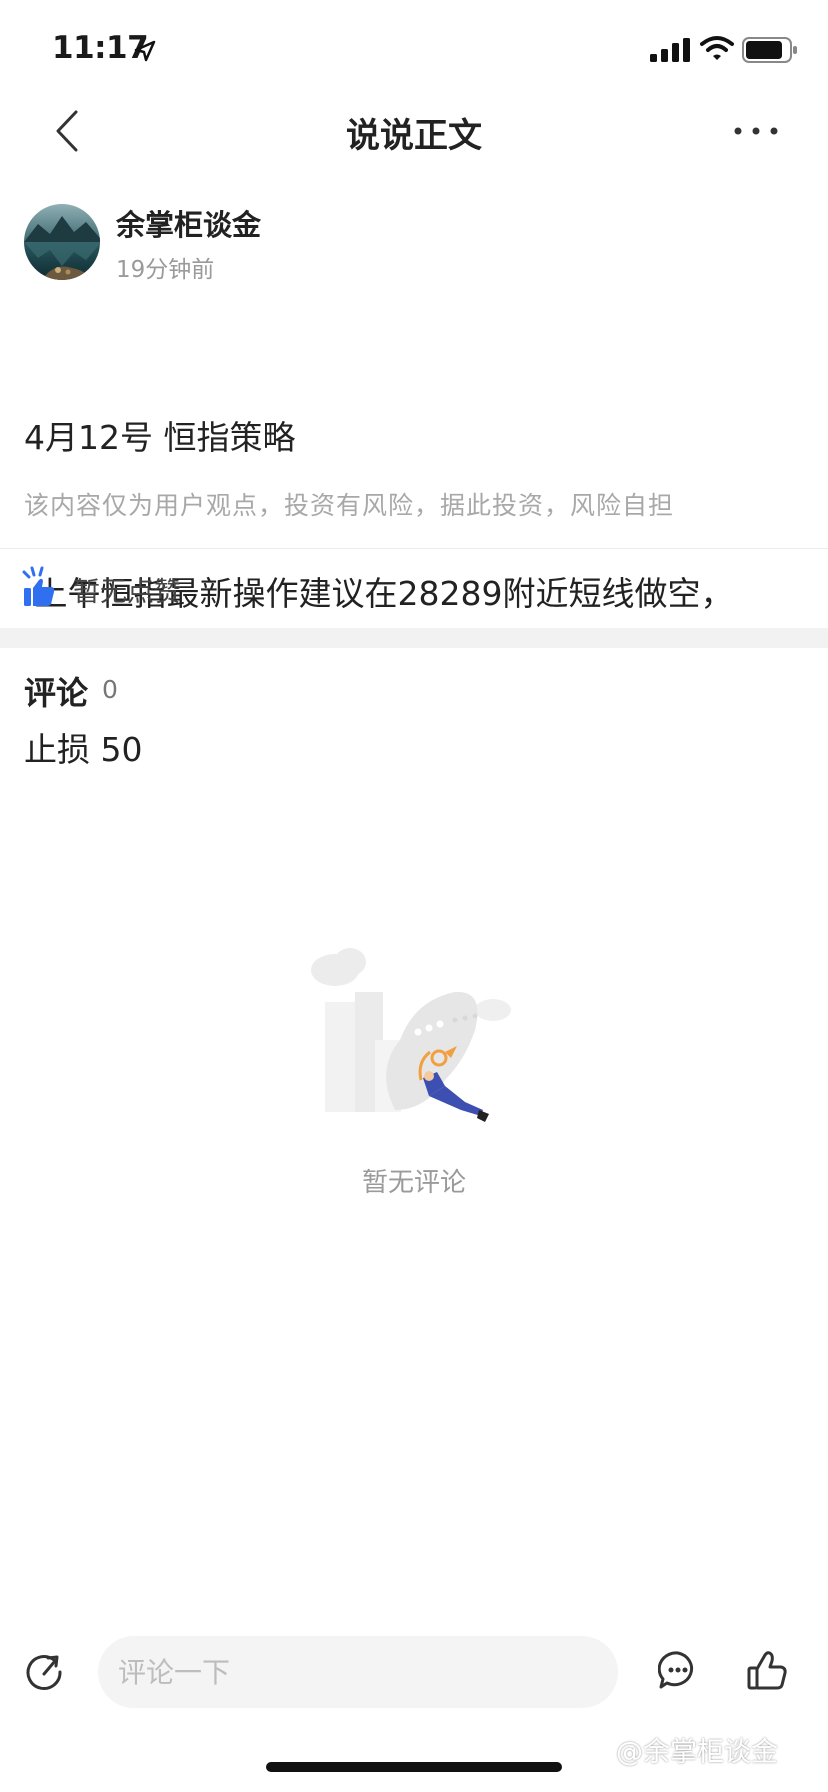 This screenshot has height=1792, width=828. Describe the element at coordinates (188, 223) in the screenshot. I see `author-name: 余掌柜谈金` at that location.